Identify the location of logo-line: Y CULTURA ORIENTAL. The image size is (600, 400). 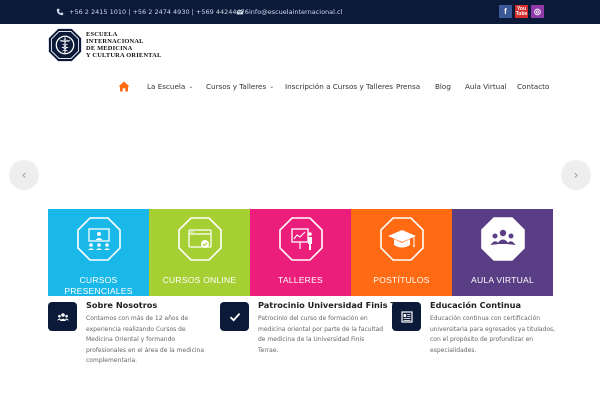
(124, 56).